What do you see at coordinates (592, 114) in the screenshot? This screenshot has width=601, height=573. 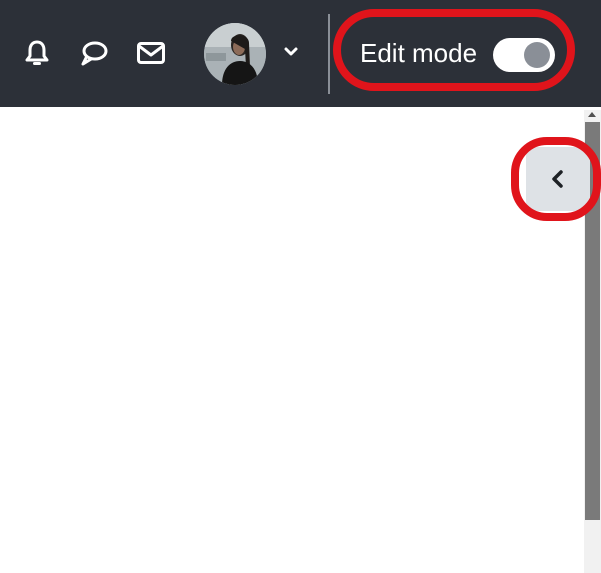 I see `scroll-up-arrow-icon` at bounding box center [592, 114].